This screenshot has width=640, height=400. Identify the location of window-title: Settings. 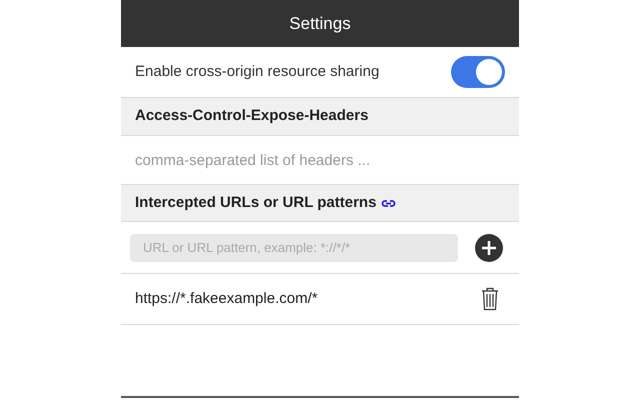
(320, 23).